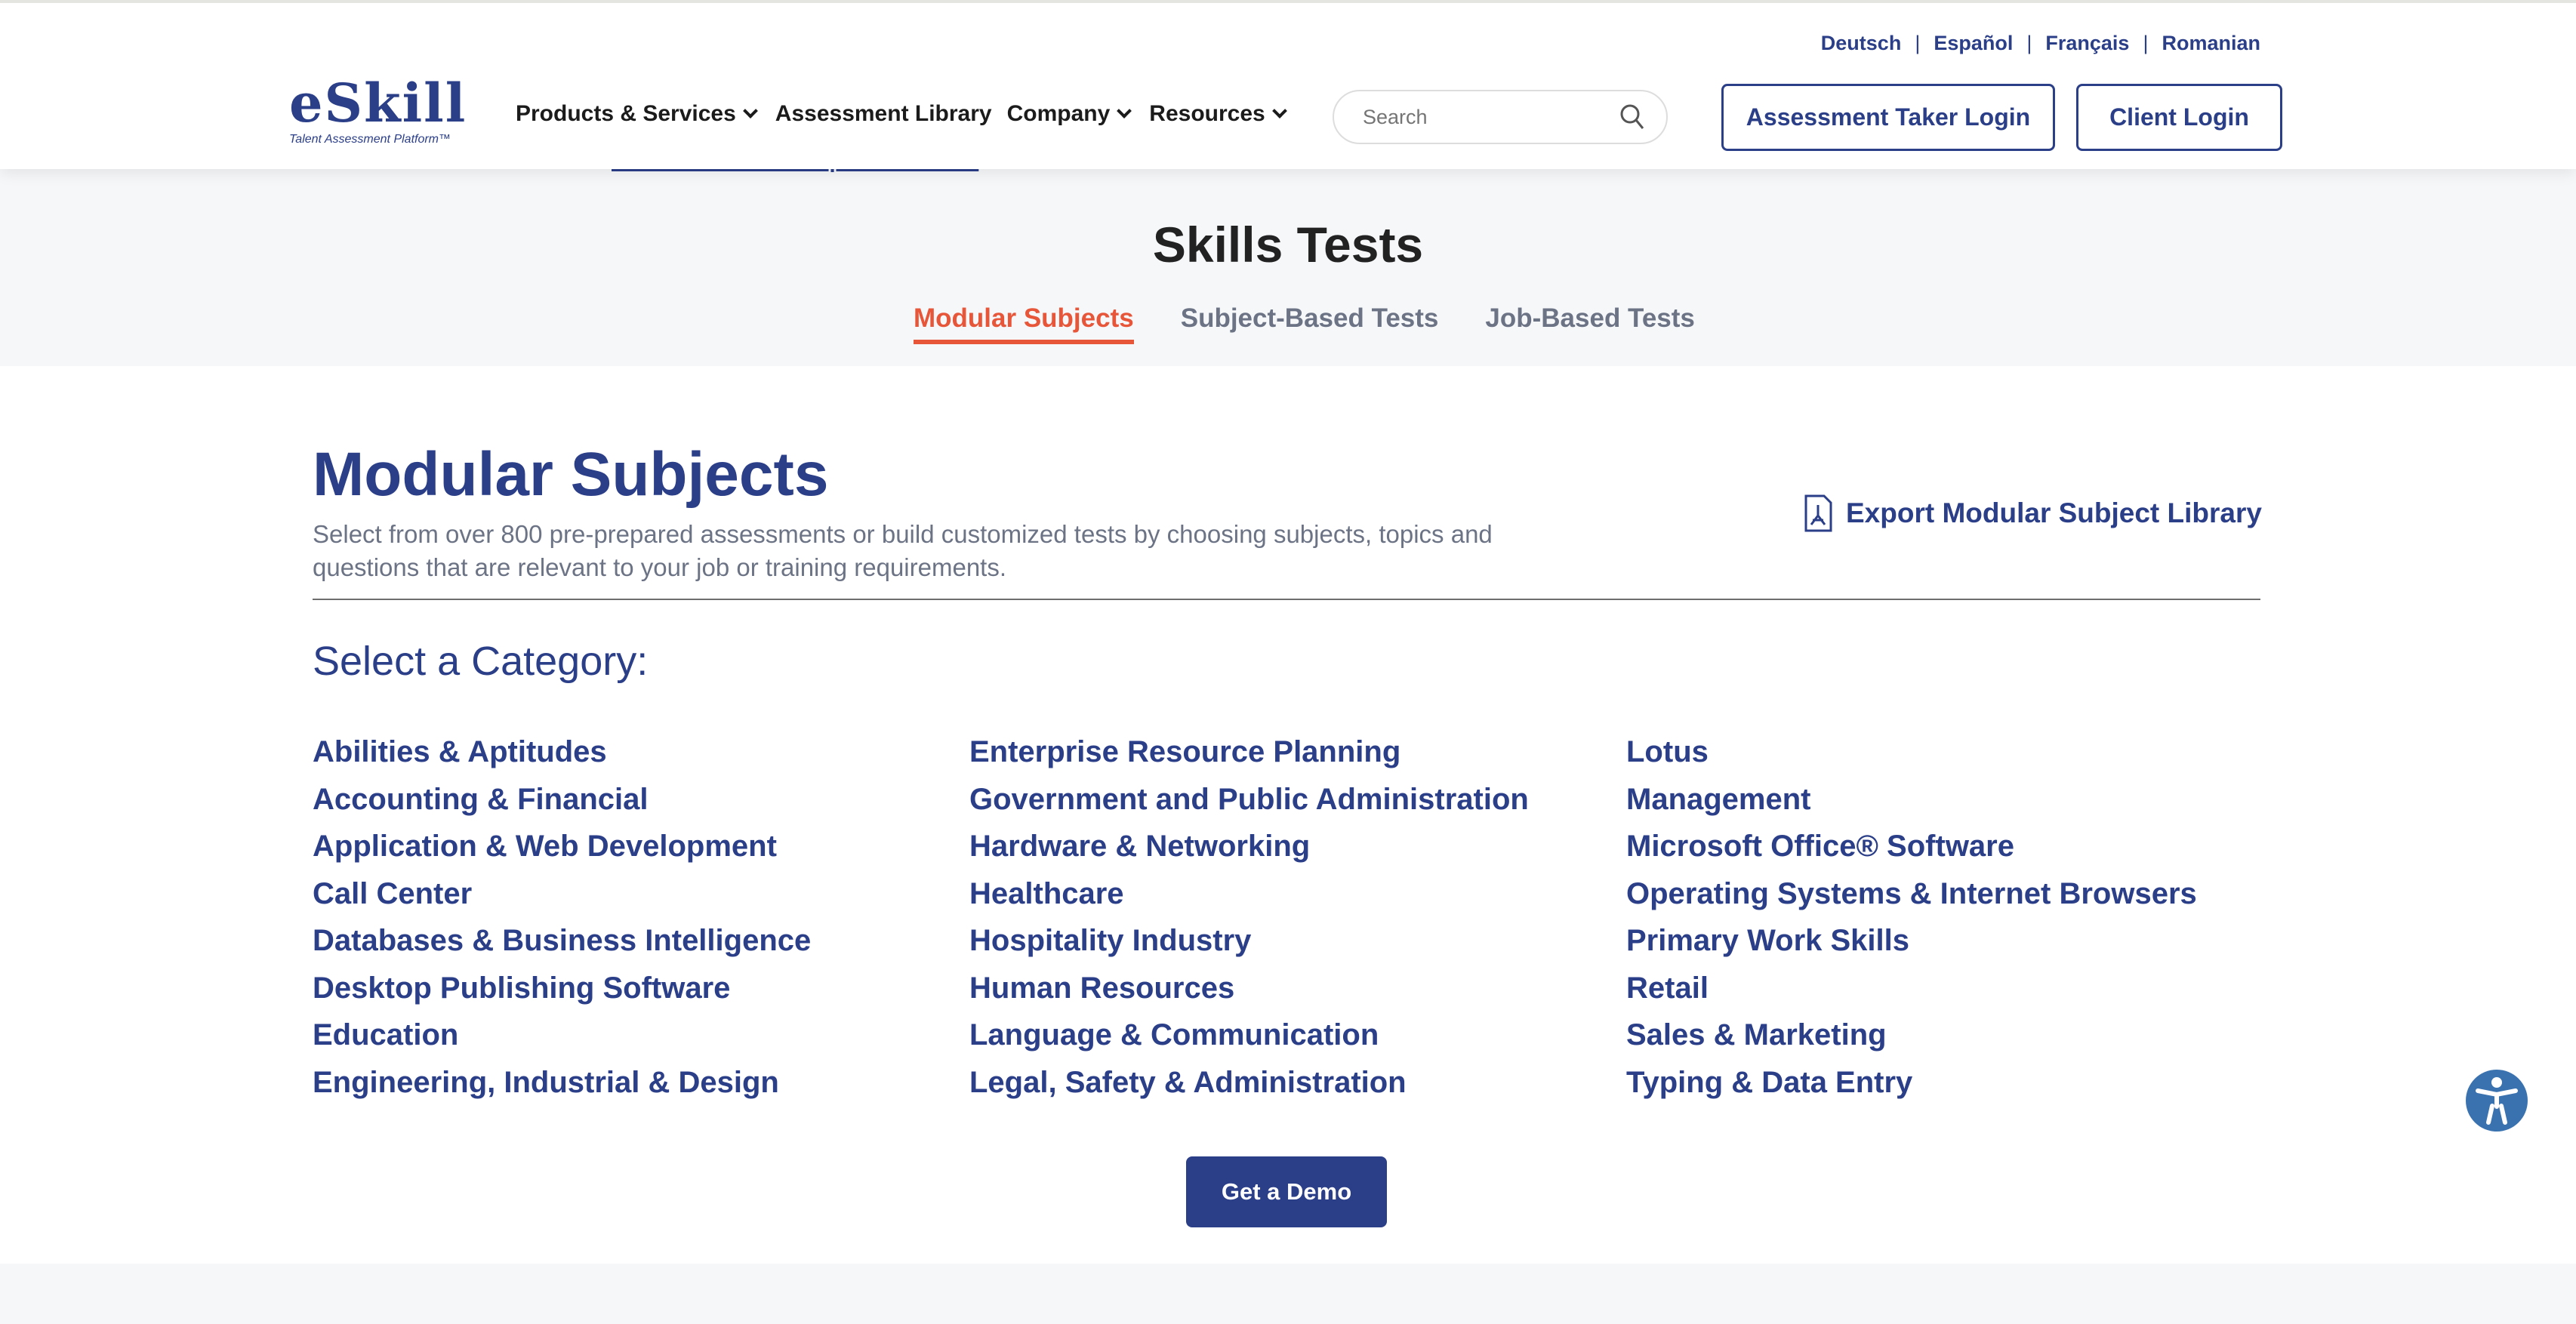 Image resolution: width=2576 pixels, height=1324 pixels. I want to click on category-link: Accounting & Financial, so click(562, 800).